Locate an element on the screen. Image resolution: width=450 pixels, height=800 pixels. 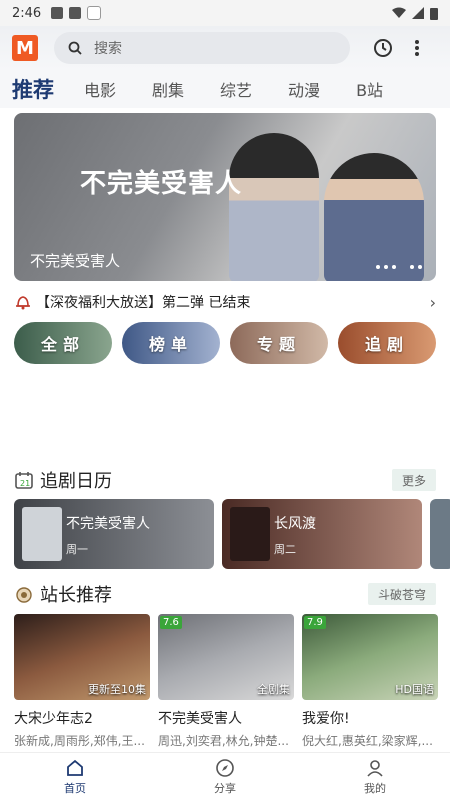
battery-icon is located at coordinates (434, 13).